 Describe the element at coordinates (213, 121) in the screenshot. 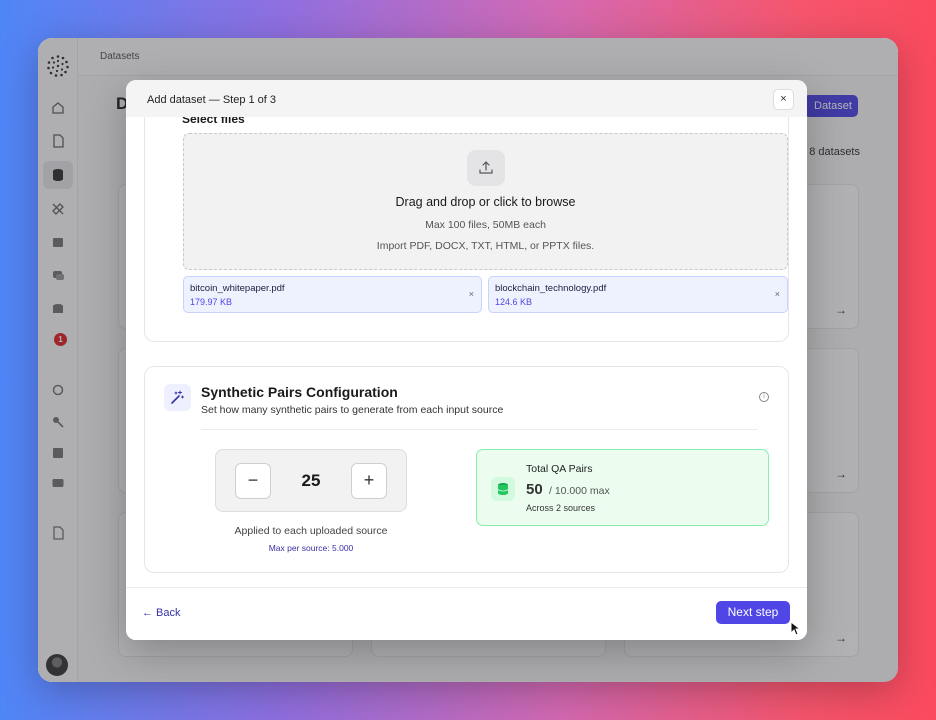

I see `select-files-label: Select files` at that location.